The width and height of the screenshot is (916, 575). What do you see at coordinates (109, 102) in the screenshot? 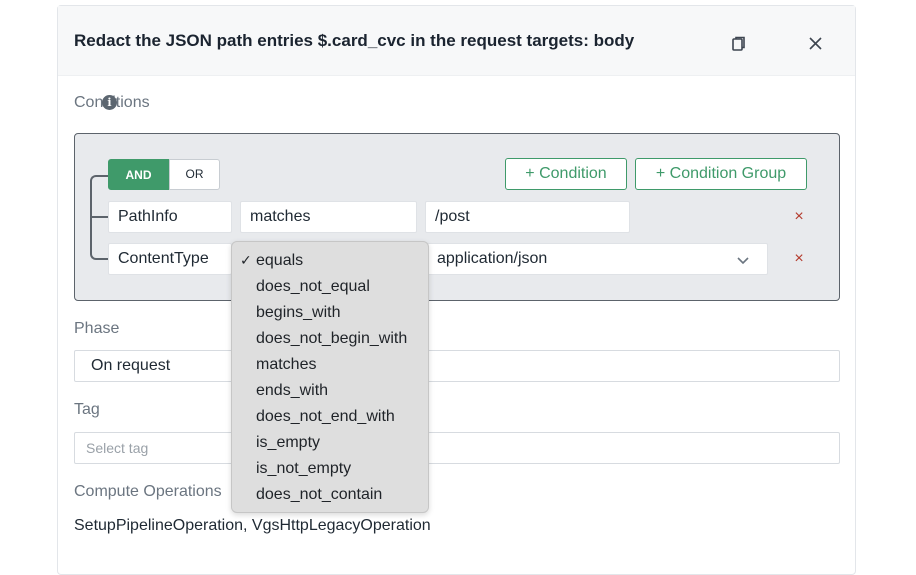
I see `info-icon: i` at bounding box center [109, 102].